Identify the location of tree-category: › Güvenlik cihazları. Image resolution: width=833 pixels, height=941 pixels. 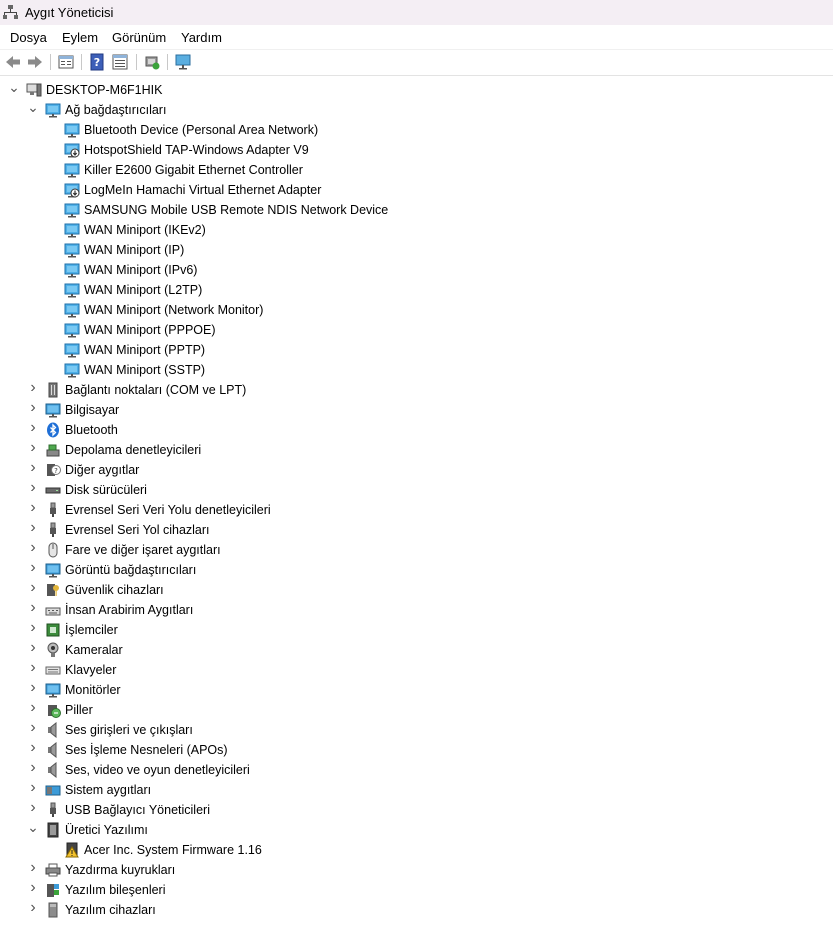
(416, 590).